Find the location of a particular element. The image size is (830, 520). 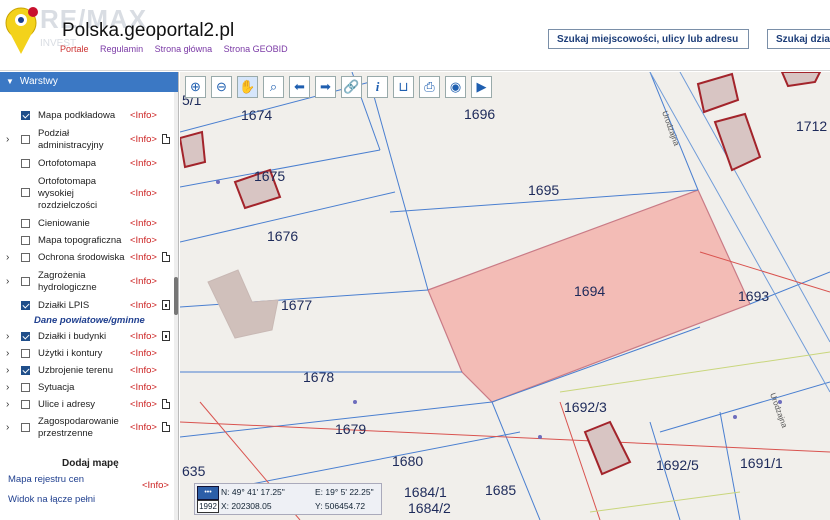

plot-label: 1675 is located at coordinates (269, 176).